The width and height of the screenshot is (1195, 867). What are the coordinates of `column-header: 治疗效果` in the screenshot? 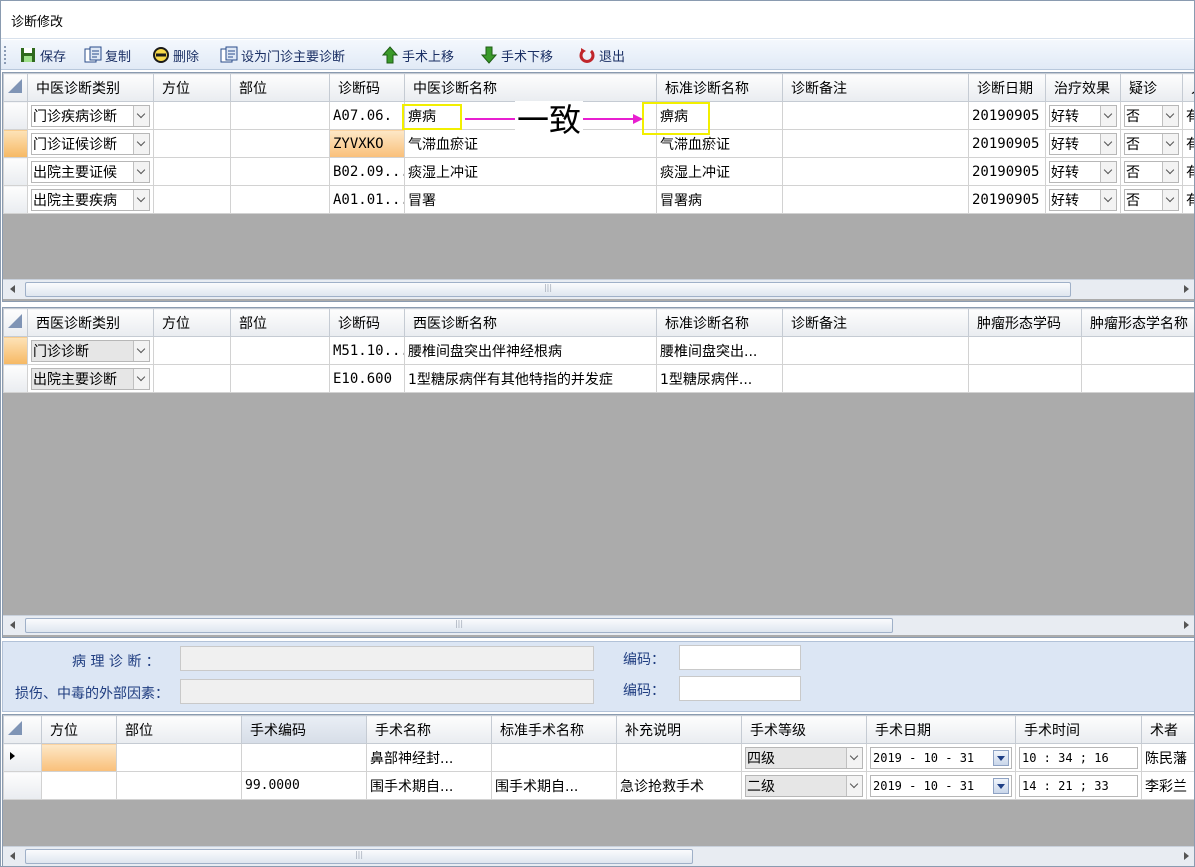 It's located at (1083, 87).